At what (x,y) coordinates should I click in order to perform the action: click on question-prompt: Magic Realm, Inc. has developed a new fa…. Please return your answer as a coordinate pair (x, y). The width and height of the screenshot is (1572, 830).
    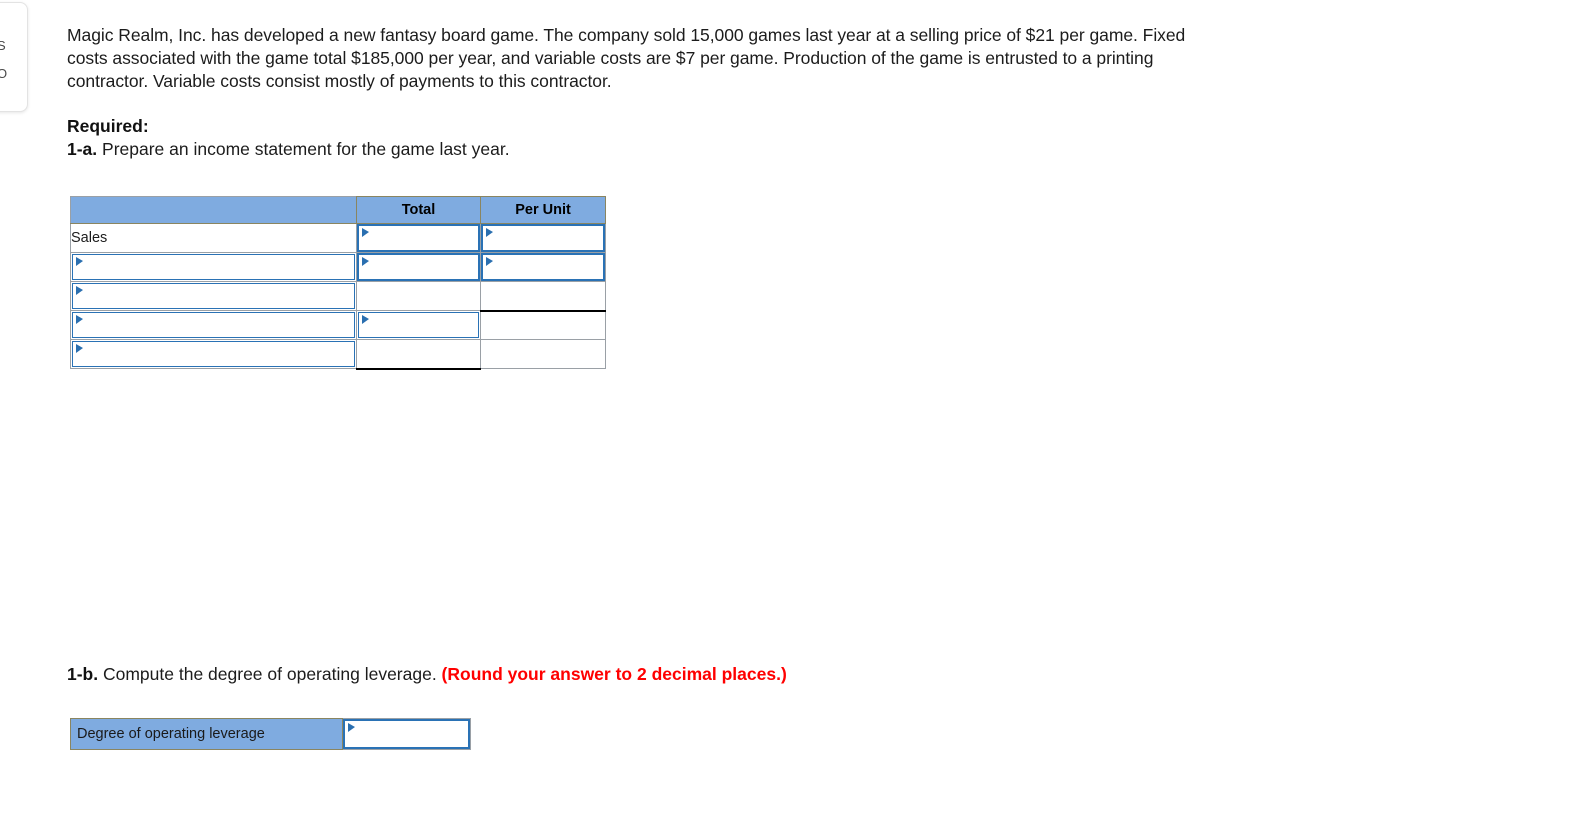
    Looking at the image, I should click on (626, 58).